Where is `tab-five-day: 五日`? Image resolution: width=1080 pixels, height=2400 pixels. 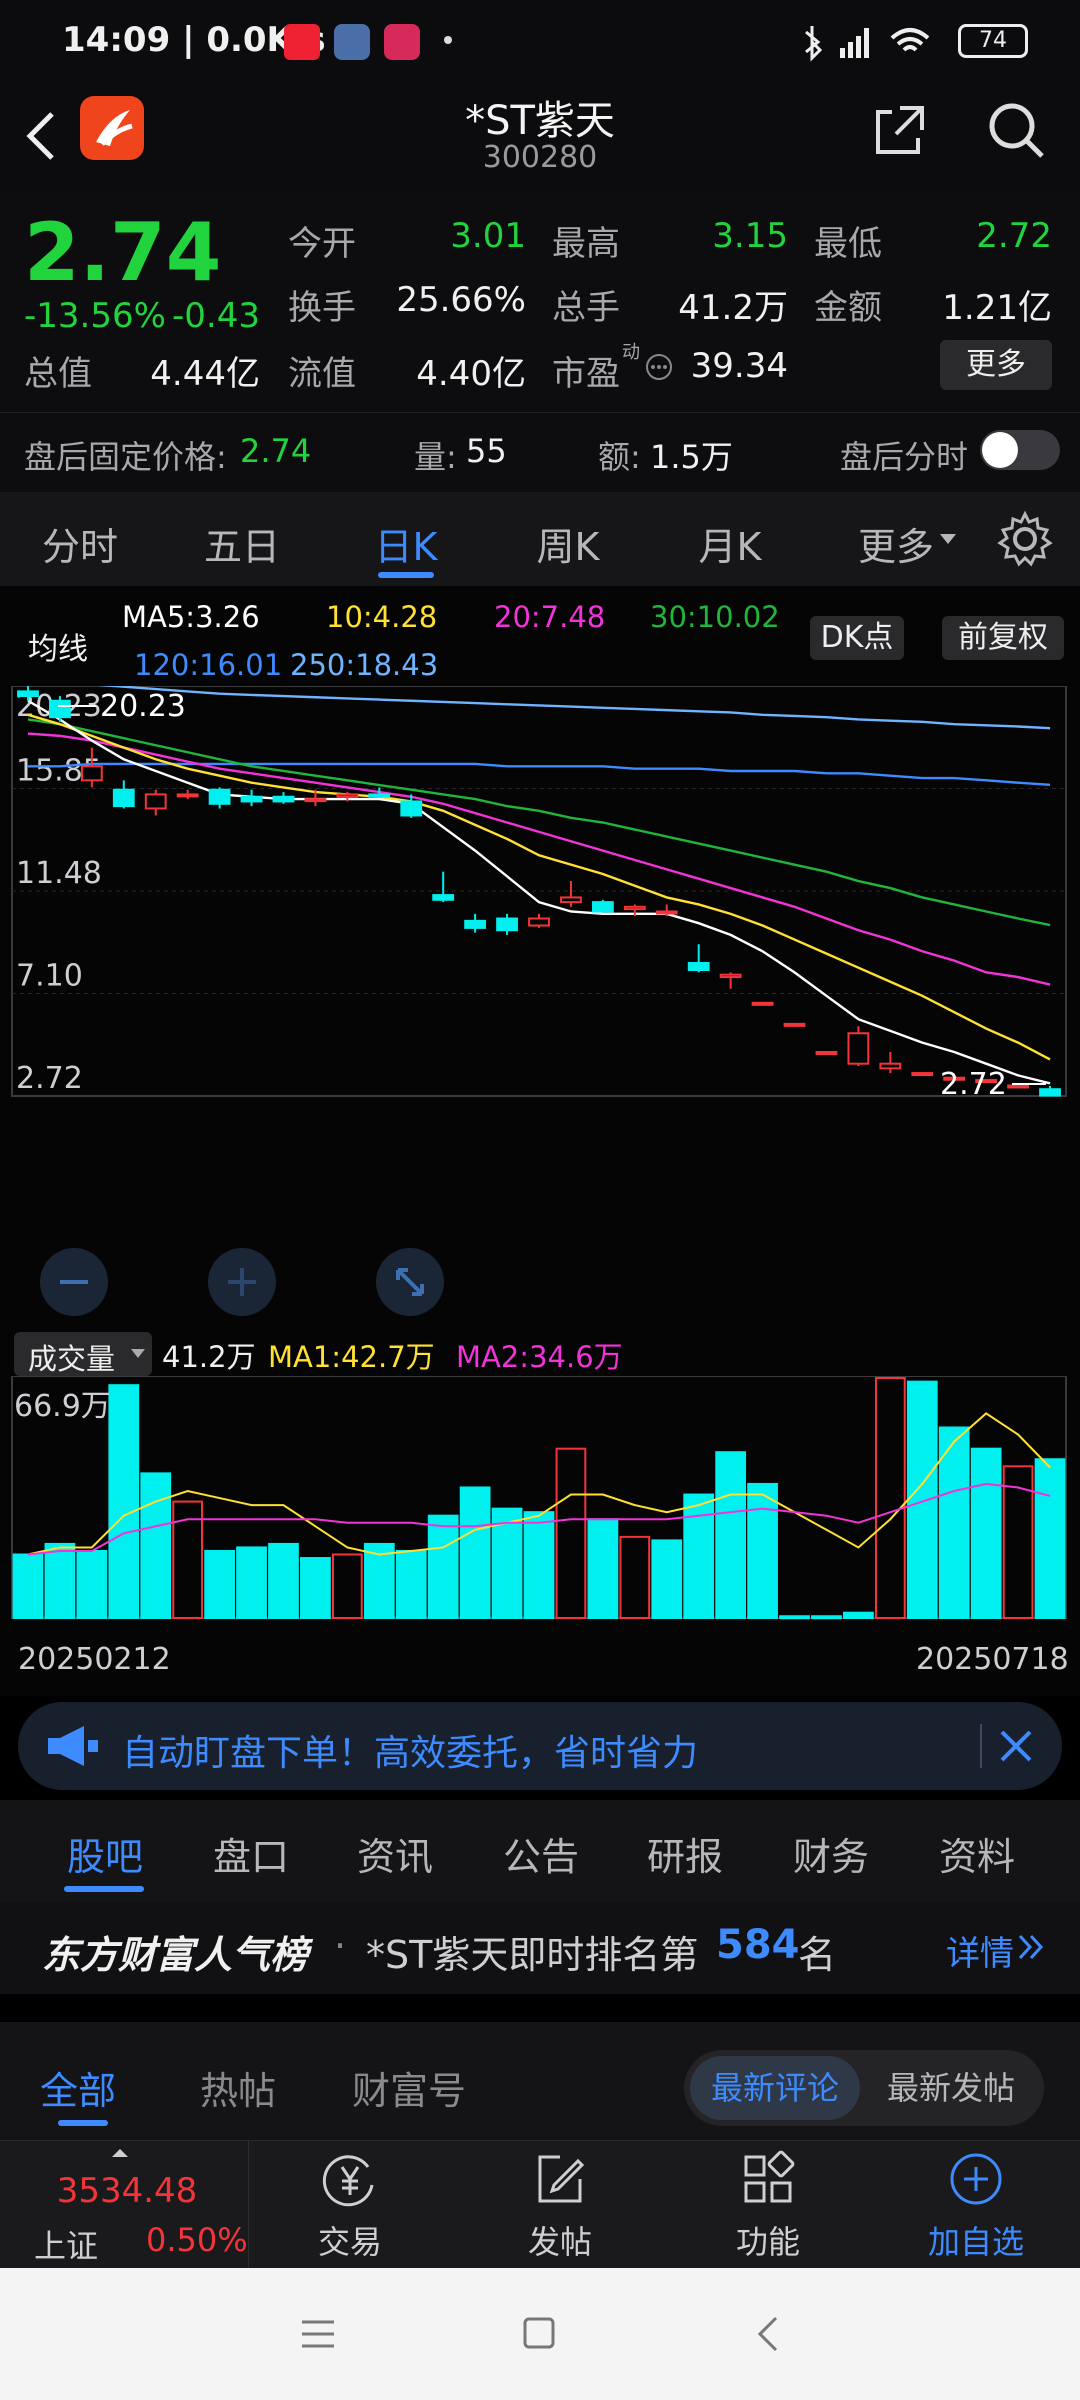
tab-five-day: 五日 is located at coordinates (242, 543).